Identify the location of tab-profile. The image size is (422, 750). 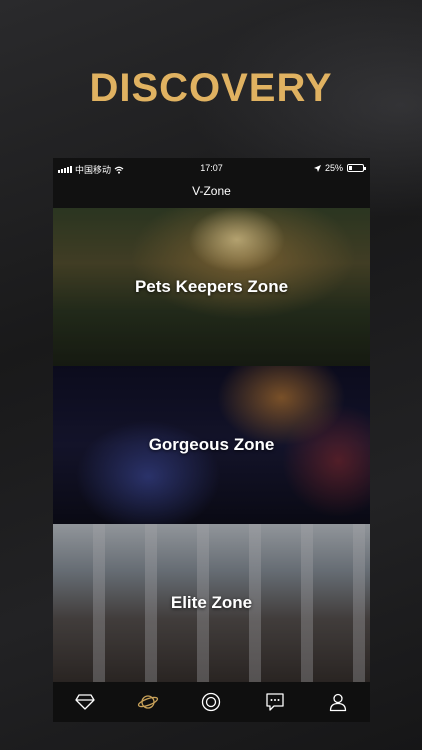
(338, 702).